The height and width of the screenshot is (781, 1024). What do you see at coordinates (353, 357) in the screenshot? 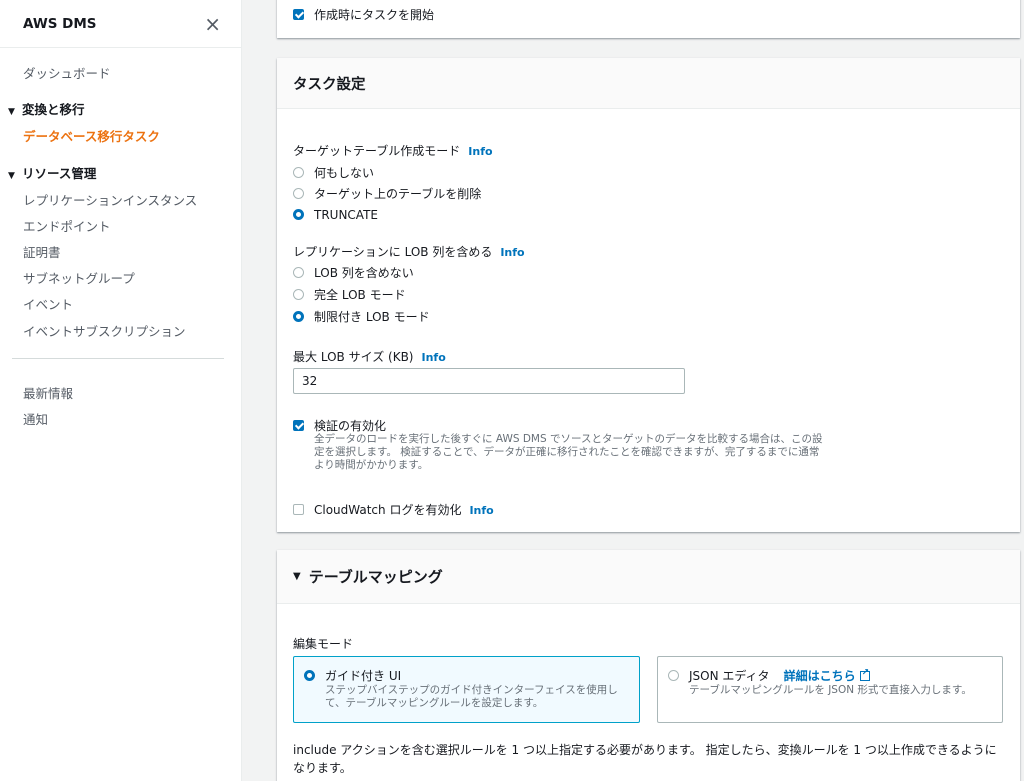
I see `field-label: 最大 LOB サイズ (KB)` at bounding box center [353, 357].